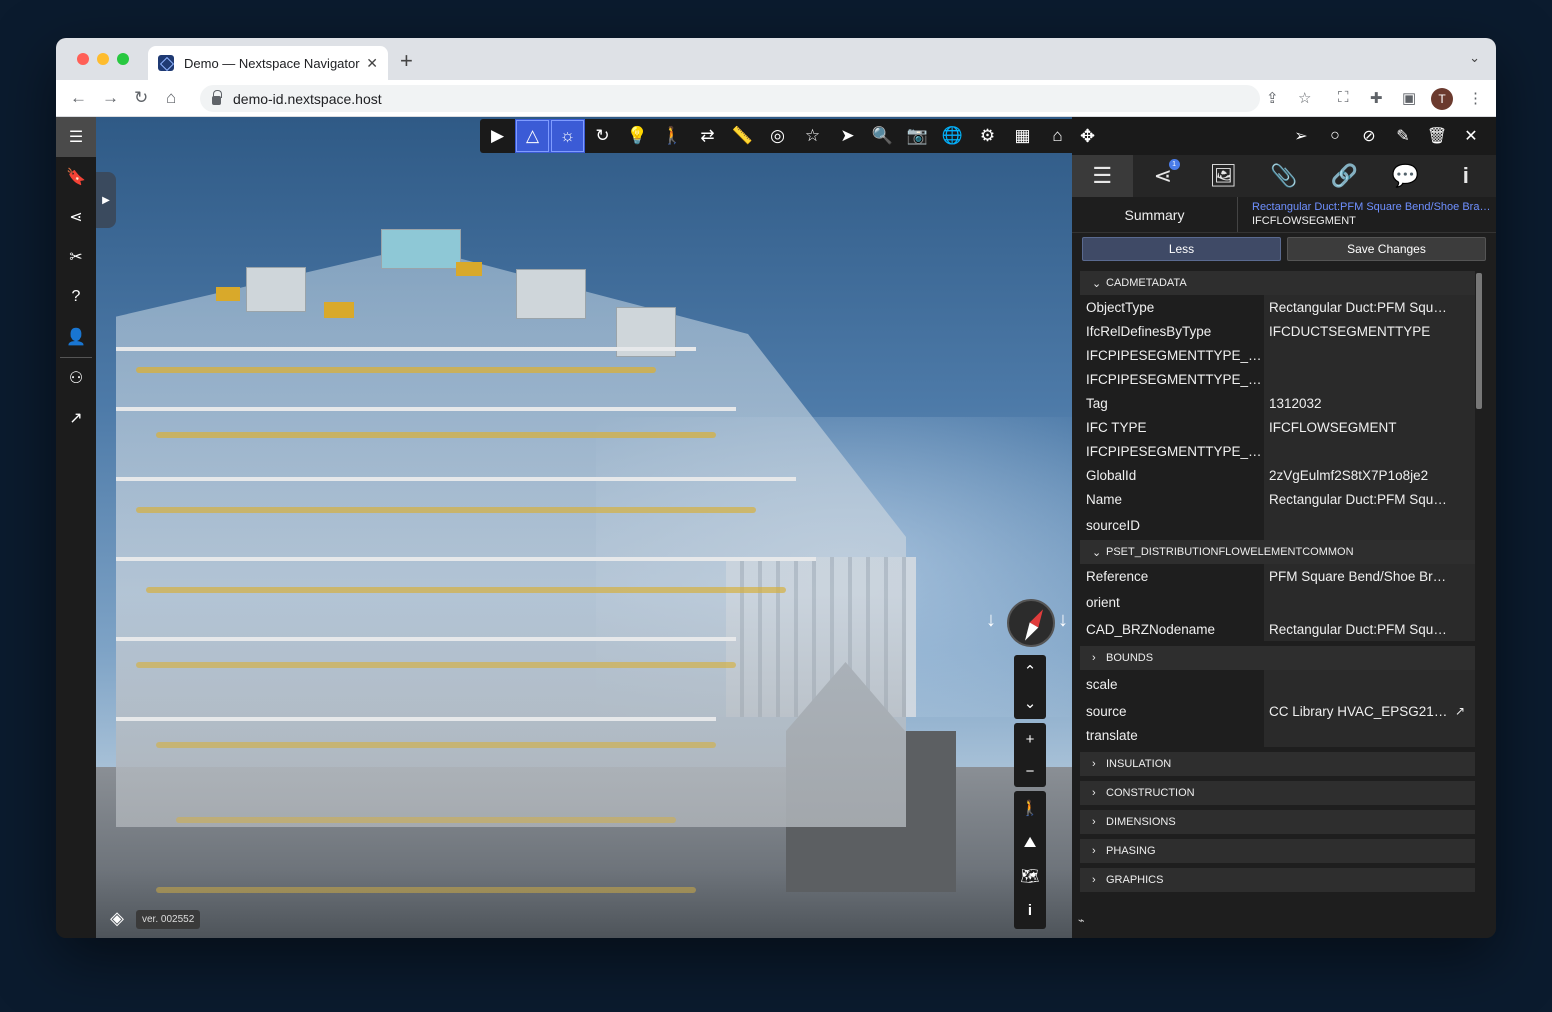 This screenshot has width=1552, height=1012. Describe the element at coordinates (1369, 136) in the screenshot. I see `eye-off-icon: ⊘` at that location.